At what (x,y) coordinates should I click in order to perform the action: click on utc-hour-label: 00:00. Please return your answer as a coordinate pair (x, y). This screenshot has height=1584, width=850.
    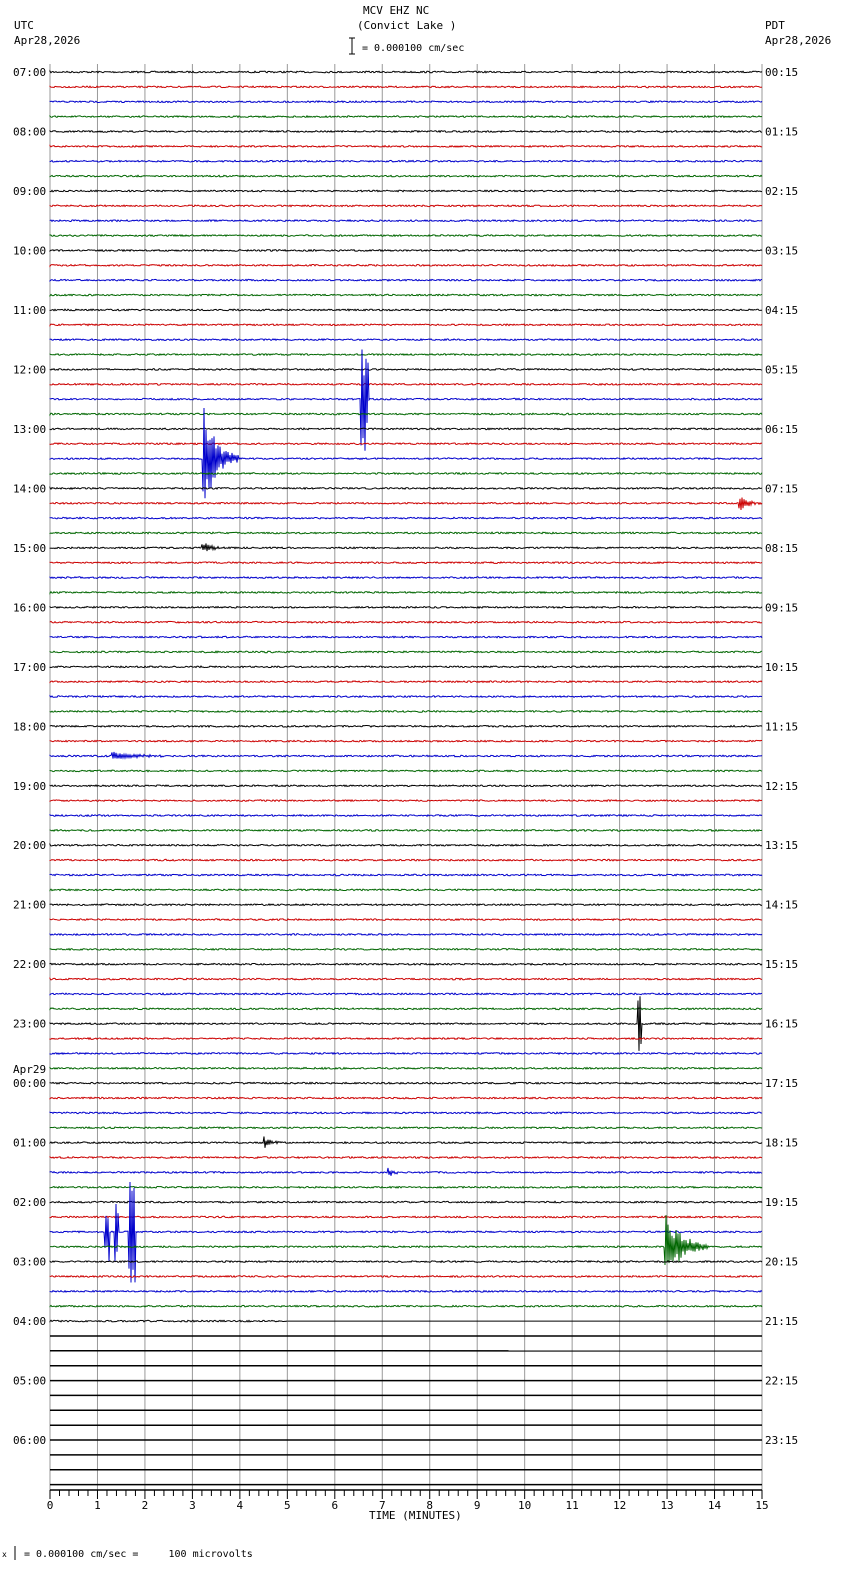
    Looking at the image, I should click on (29, 1083).